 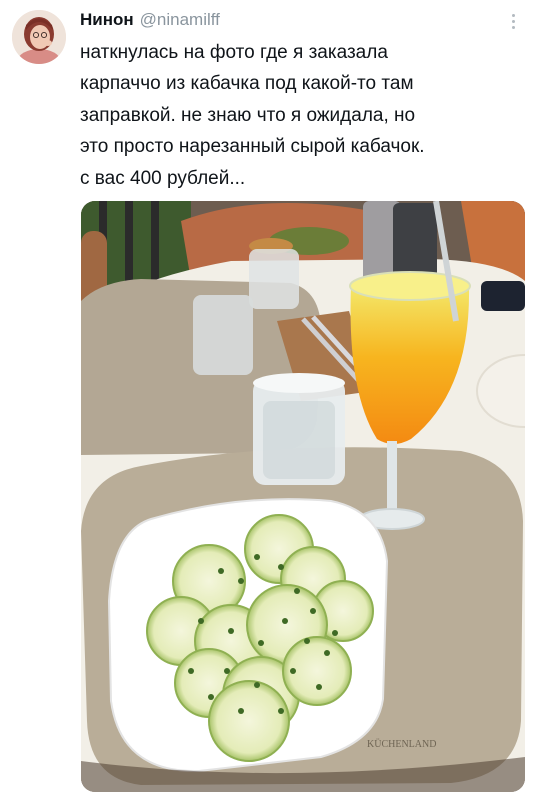 I want to click on tweet-header: Нинон @ninamilff, so click(x=150, y=21).